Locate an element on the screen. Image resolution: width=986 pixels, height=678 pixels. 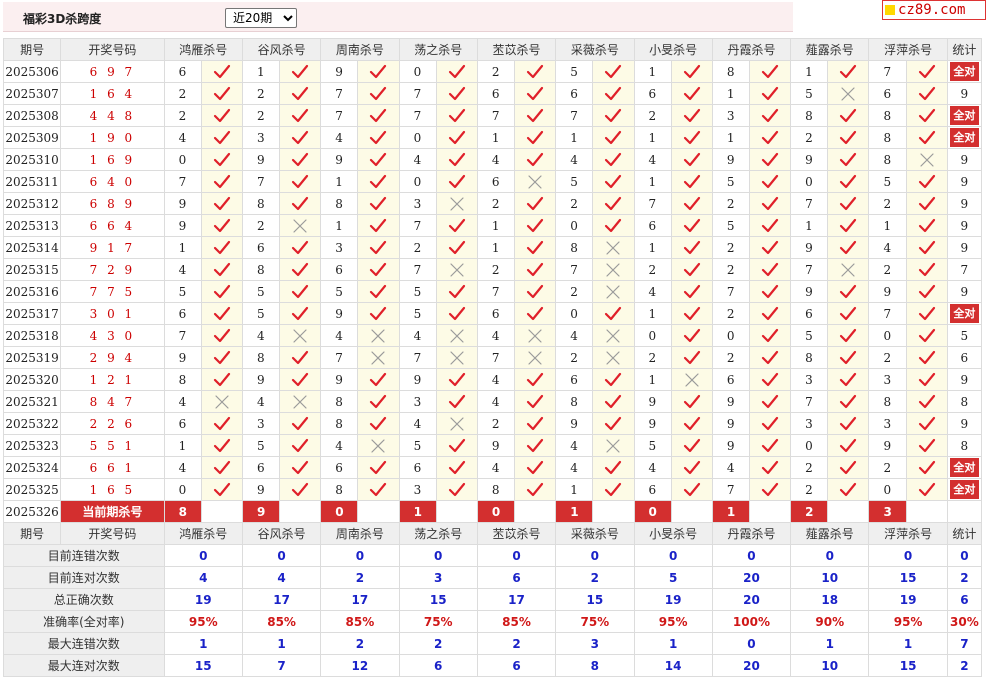
stats-label: 最大连错次数 is located at coordinates (84, 643).